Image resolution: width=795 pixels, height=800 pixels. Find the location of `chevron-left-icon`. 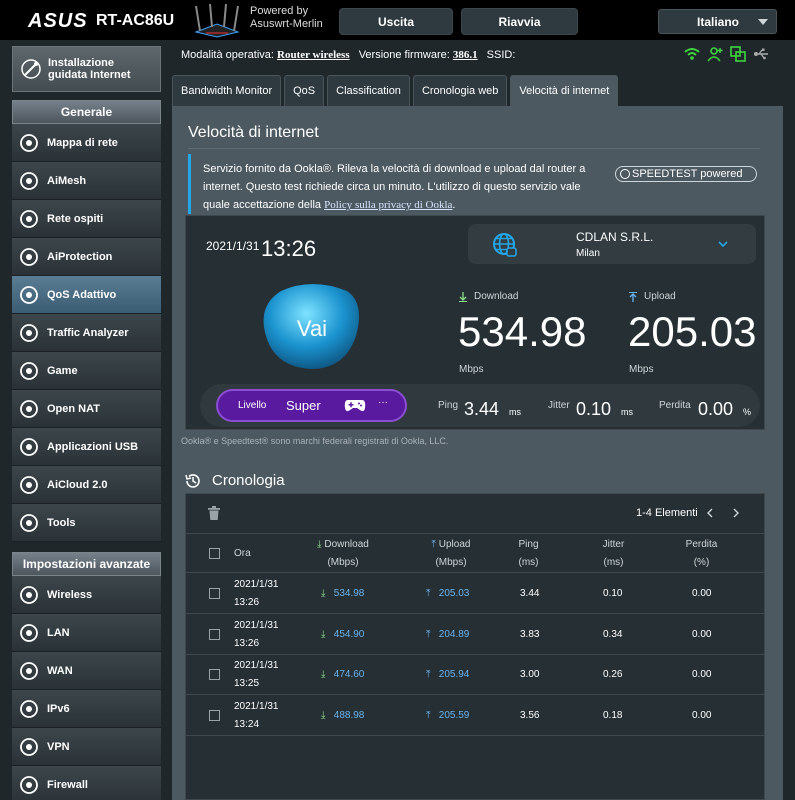

chevron-left-icon is located at coordinates (710, 513).